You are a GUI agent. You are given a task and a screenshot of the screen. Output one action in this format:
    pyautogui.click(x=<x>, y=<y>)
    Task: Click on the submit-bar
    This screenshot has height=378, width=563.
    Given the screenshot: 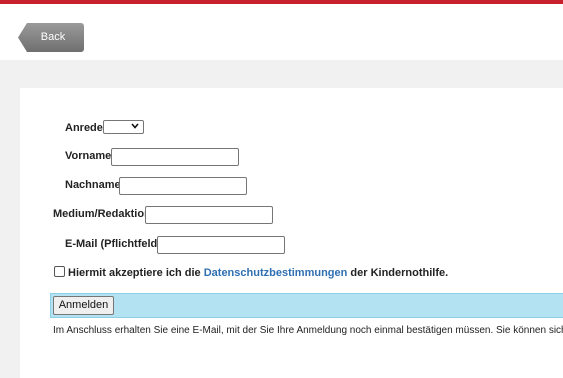 What is the action you would take?
    pyautogui.click(x=306, y=305)
    